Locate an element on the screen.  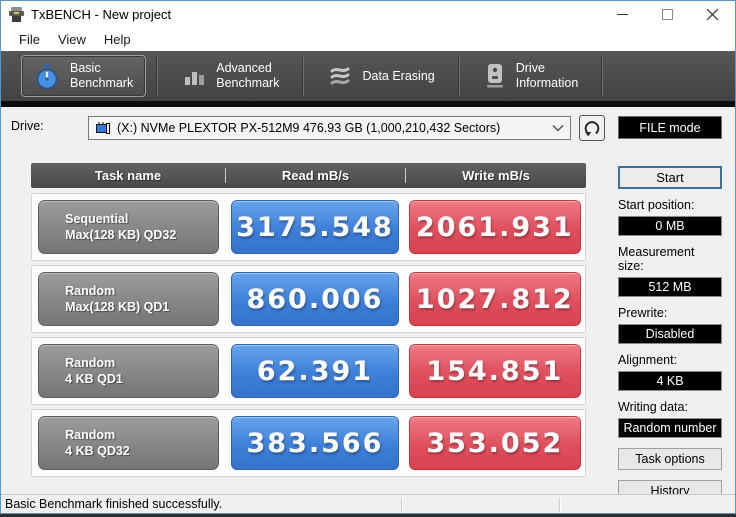
header-write: Write mB/s is located at coordinates (495, 175).